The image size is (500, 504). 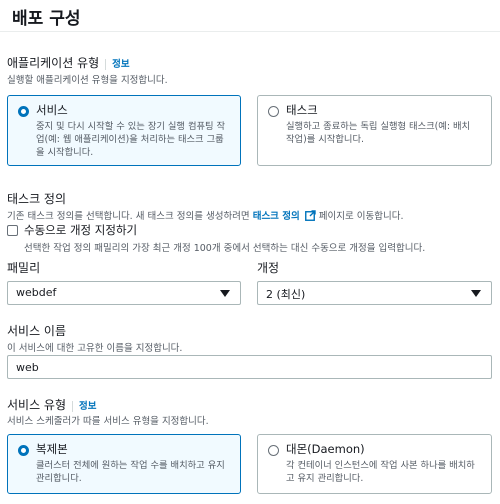 I want to click on option-title: 대몬(Daemon), so click(x=325, y=449).